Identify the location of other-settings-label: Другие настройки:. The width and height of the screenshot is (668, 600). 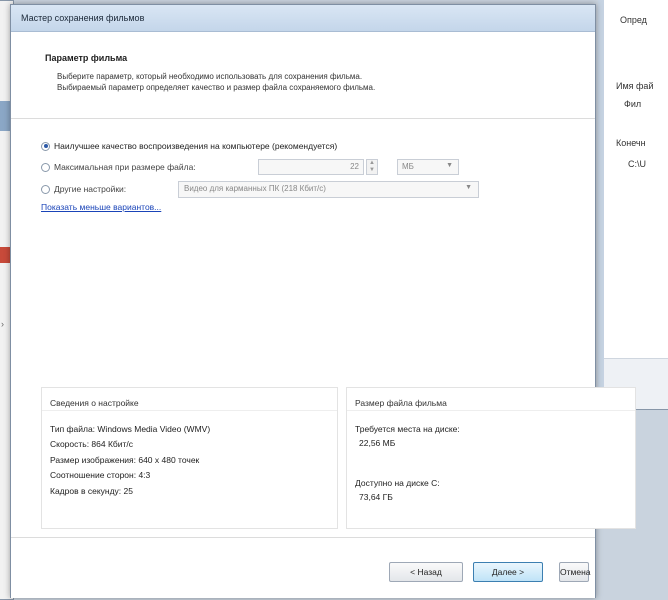
(90, 189).